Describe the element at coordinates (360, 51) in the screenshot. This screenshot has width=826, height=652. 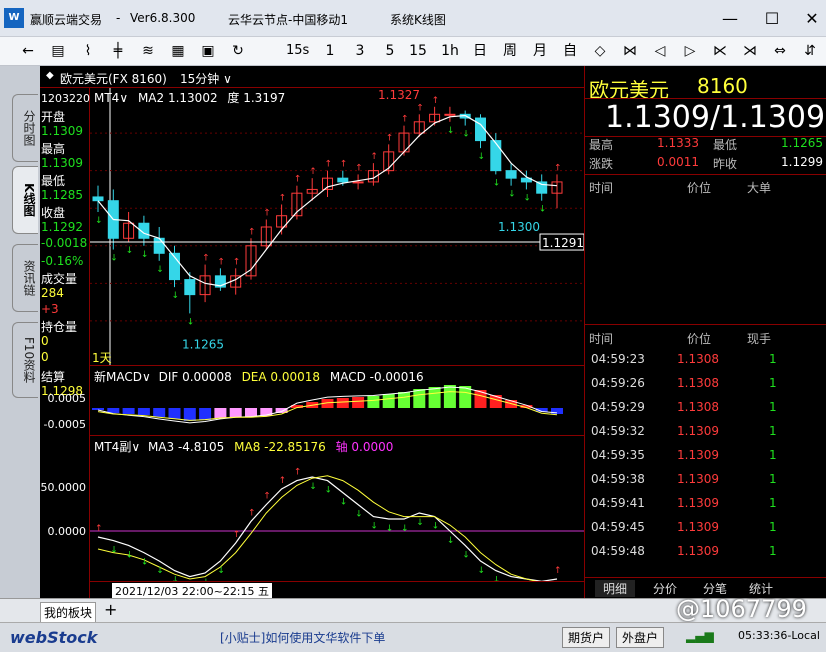
I see `period-3m-button: 3` at that location.